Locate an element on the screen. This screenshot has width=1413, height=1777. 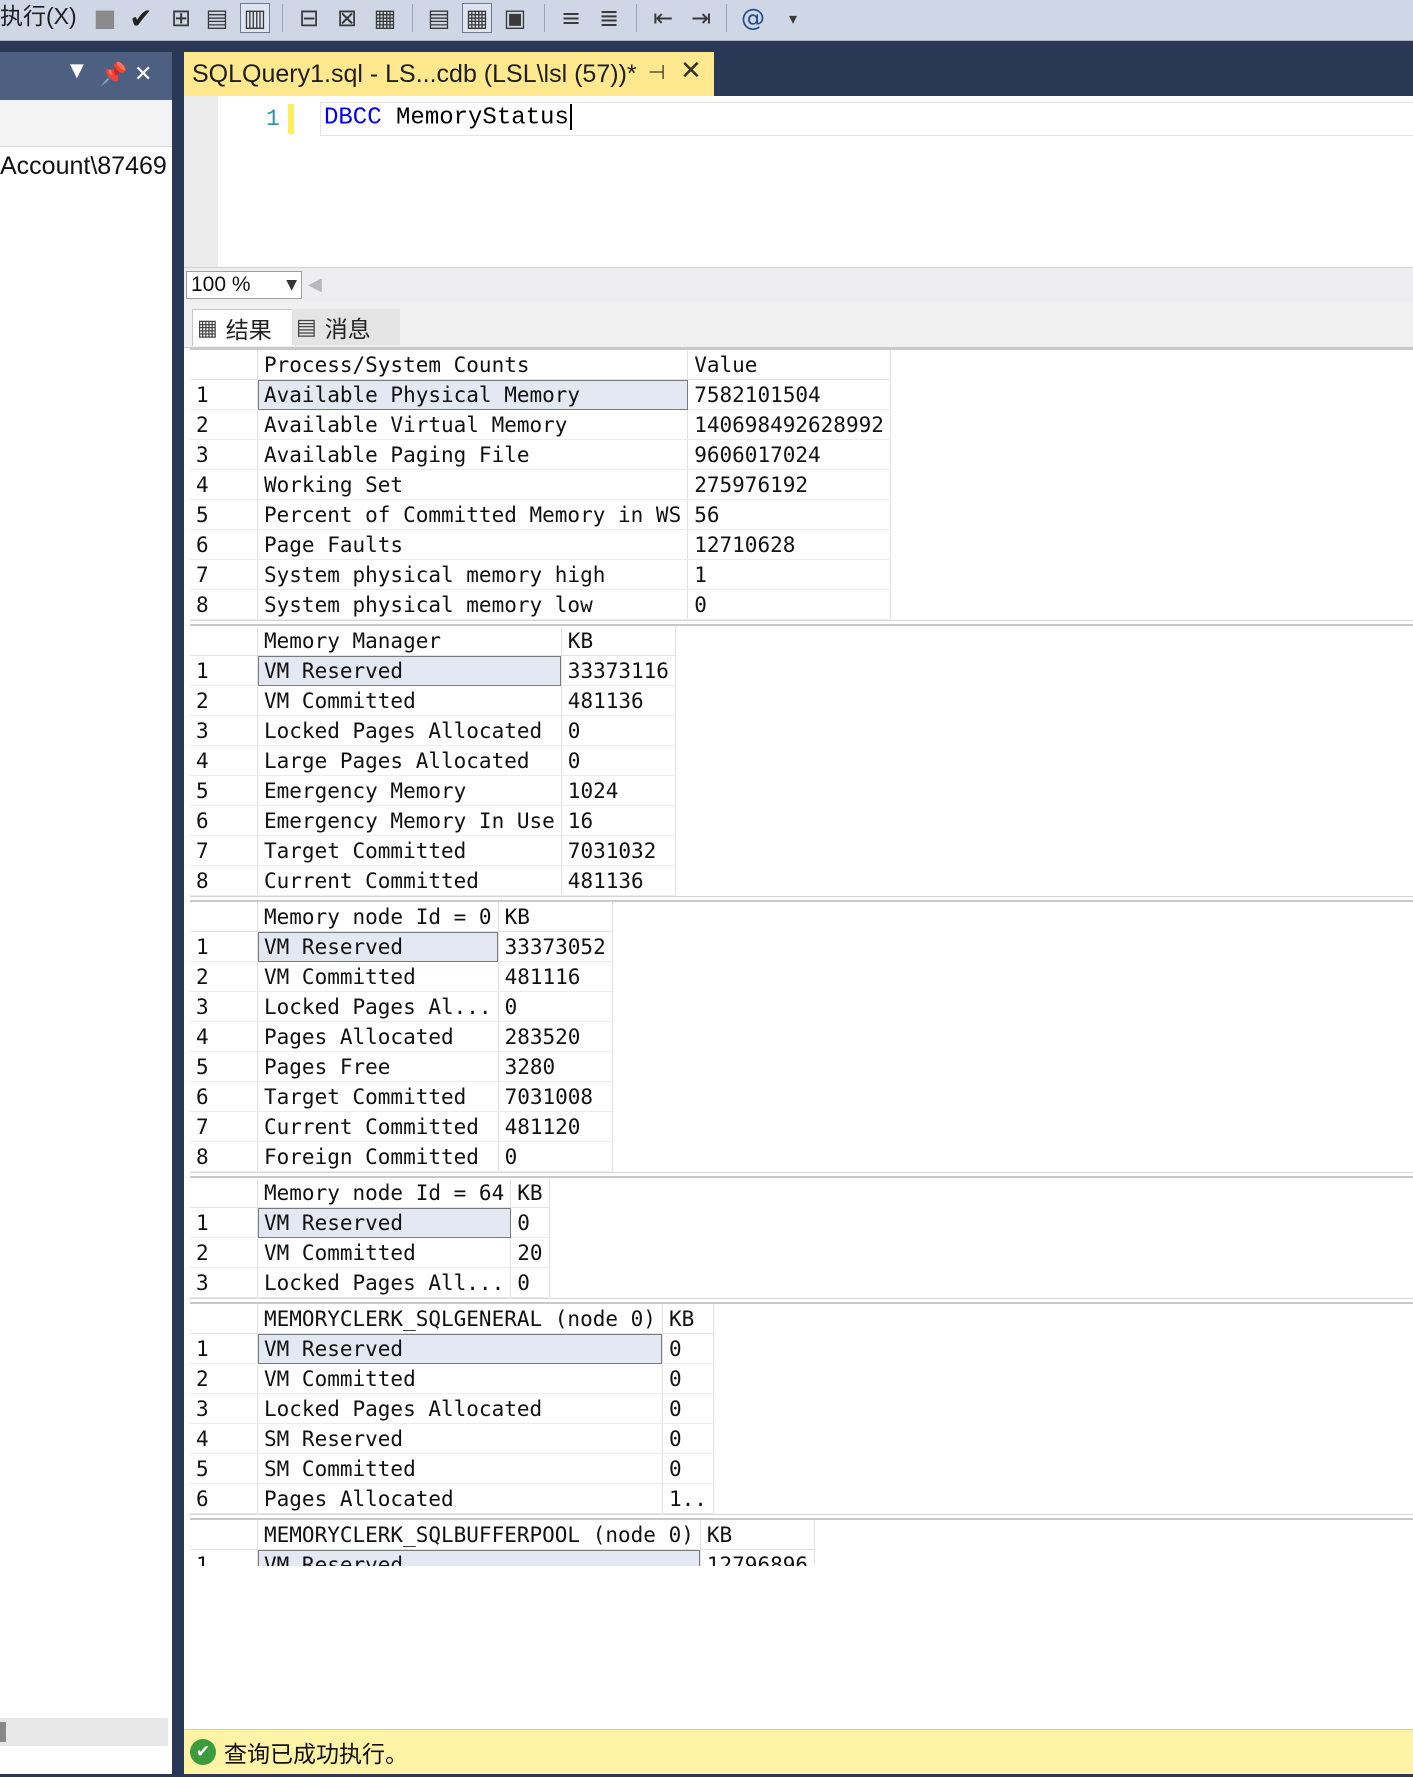
table-row: 7 Target Committed 7031032 is located at coordinates (433, 850).